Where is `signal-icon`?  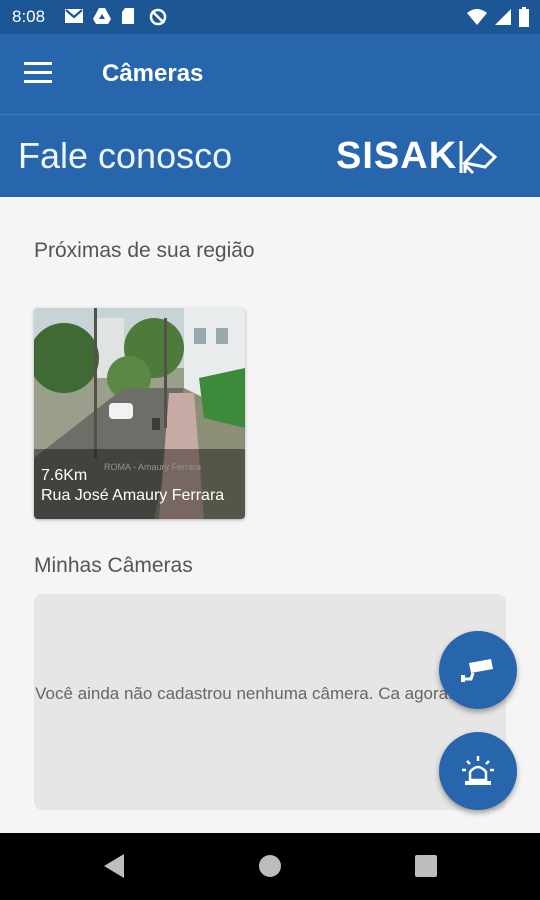 signal-icon is located at coordinates (503, 19).